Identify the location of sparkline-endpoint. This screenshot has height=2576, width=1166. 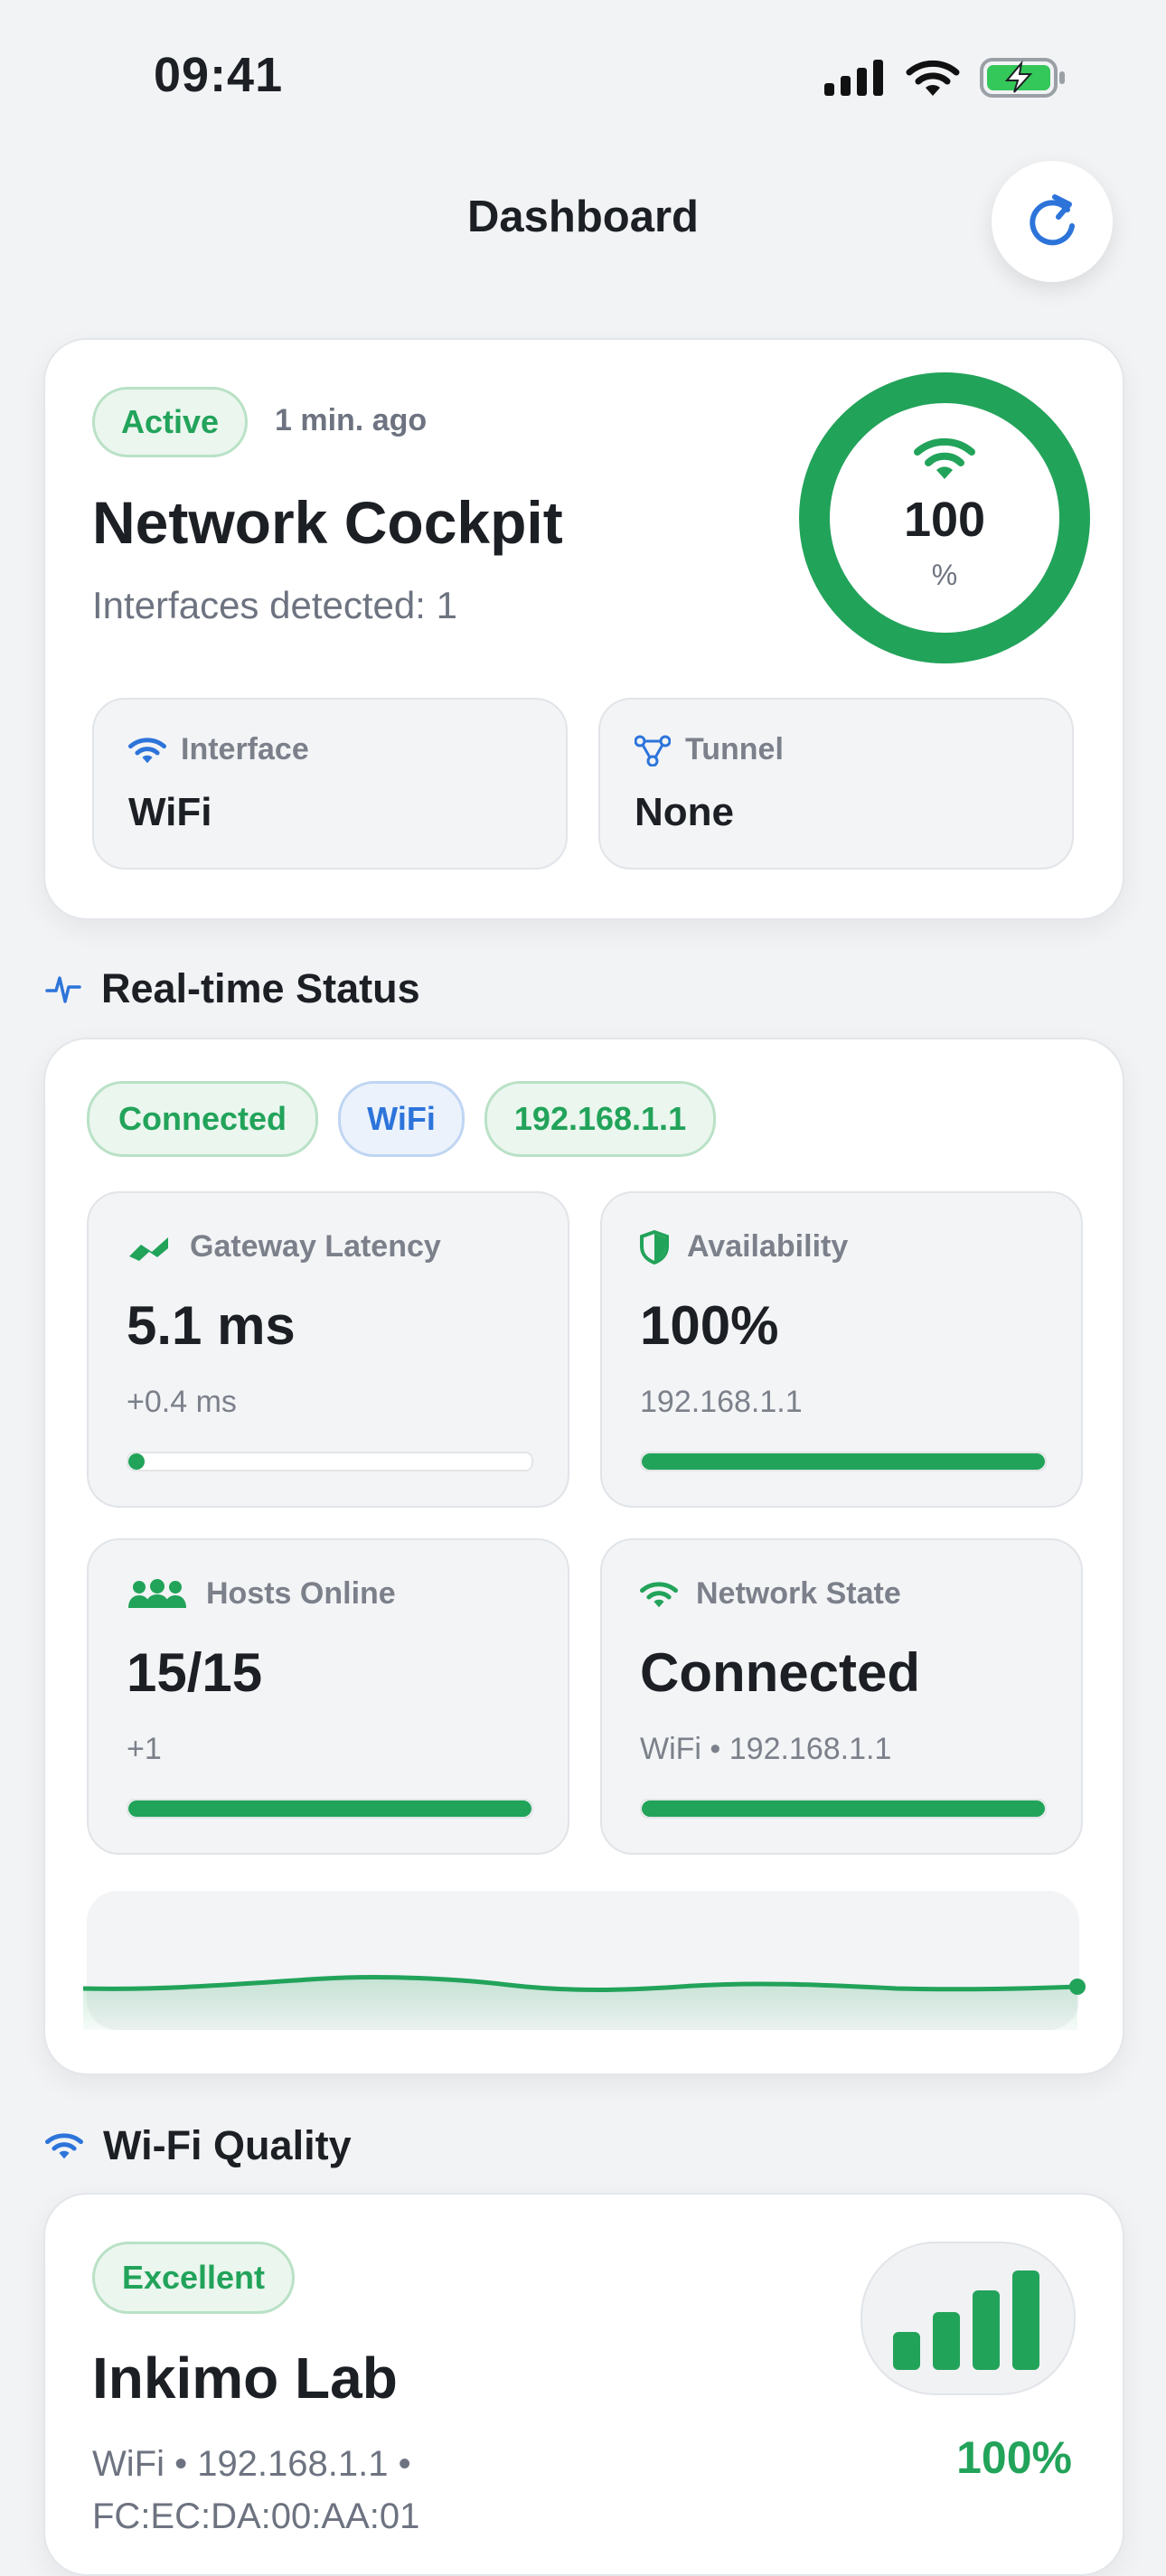
(1077, 1987).